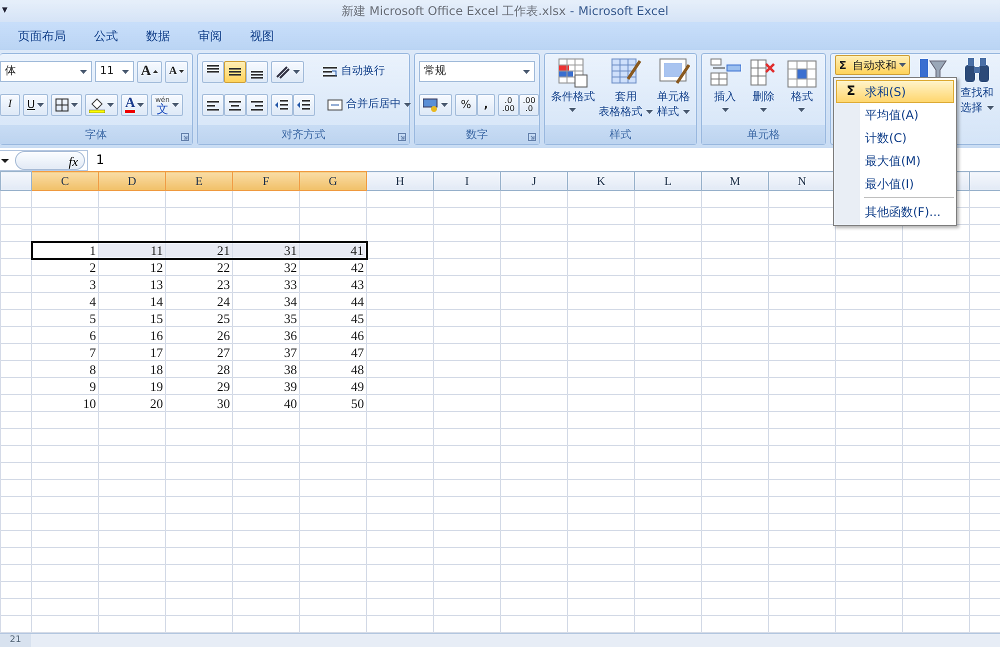 Image resolution: width=1000 pixels, height=647 pixels. I want to click on font-name-value: 体, so click(10, 71).